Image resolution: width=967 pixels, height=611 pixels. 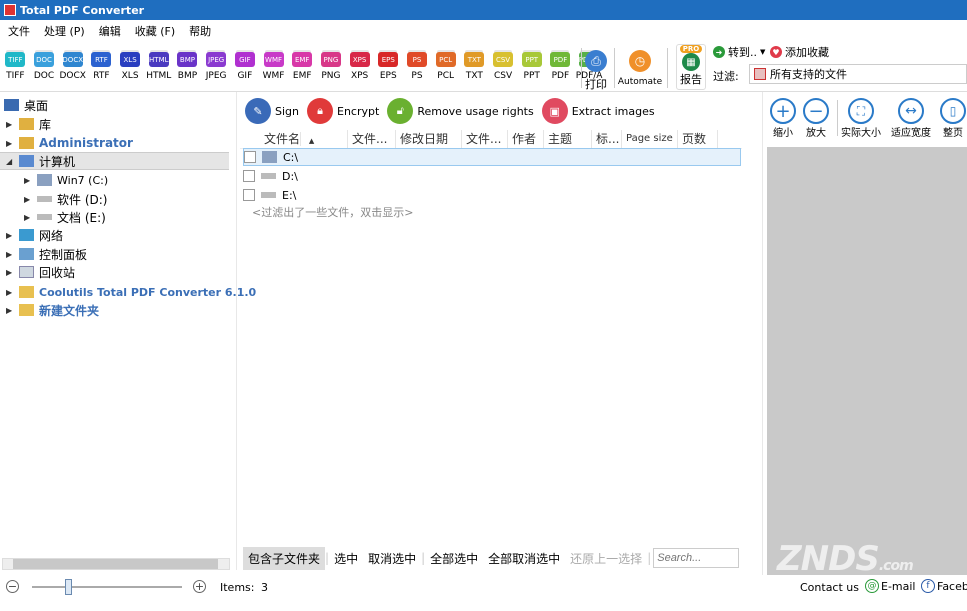 What do you see at coordinates (613, 111) in the screenshot?
I see `extract-images-label: Extract images` at bounding box center [613, 111].